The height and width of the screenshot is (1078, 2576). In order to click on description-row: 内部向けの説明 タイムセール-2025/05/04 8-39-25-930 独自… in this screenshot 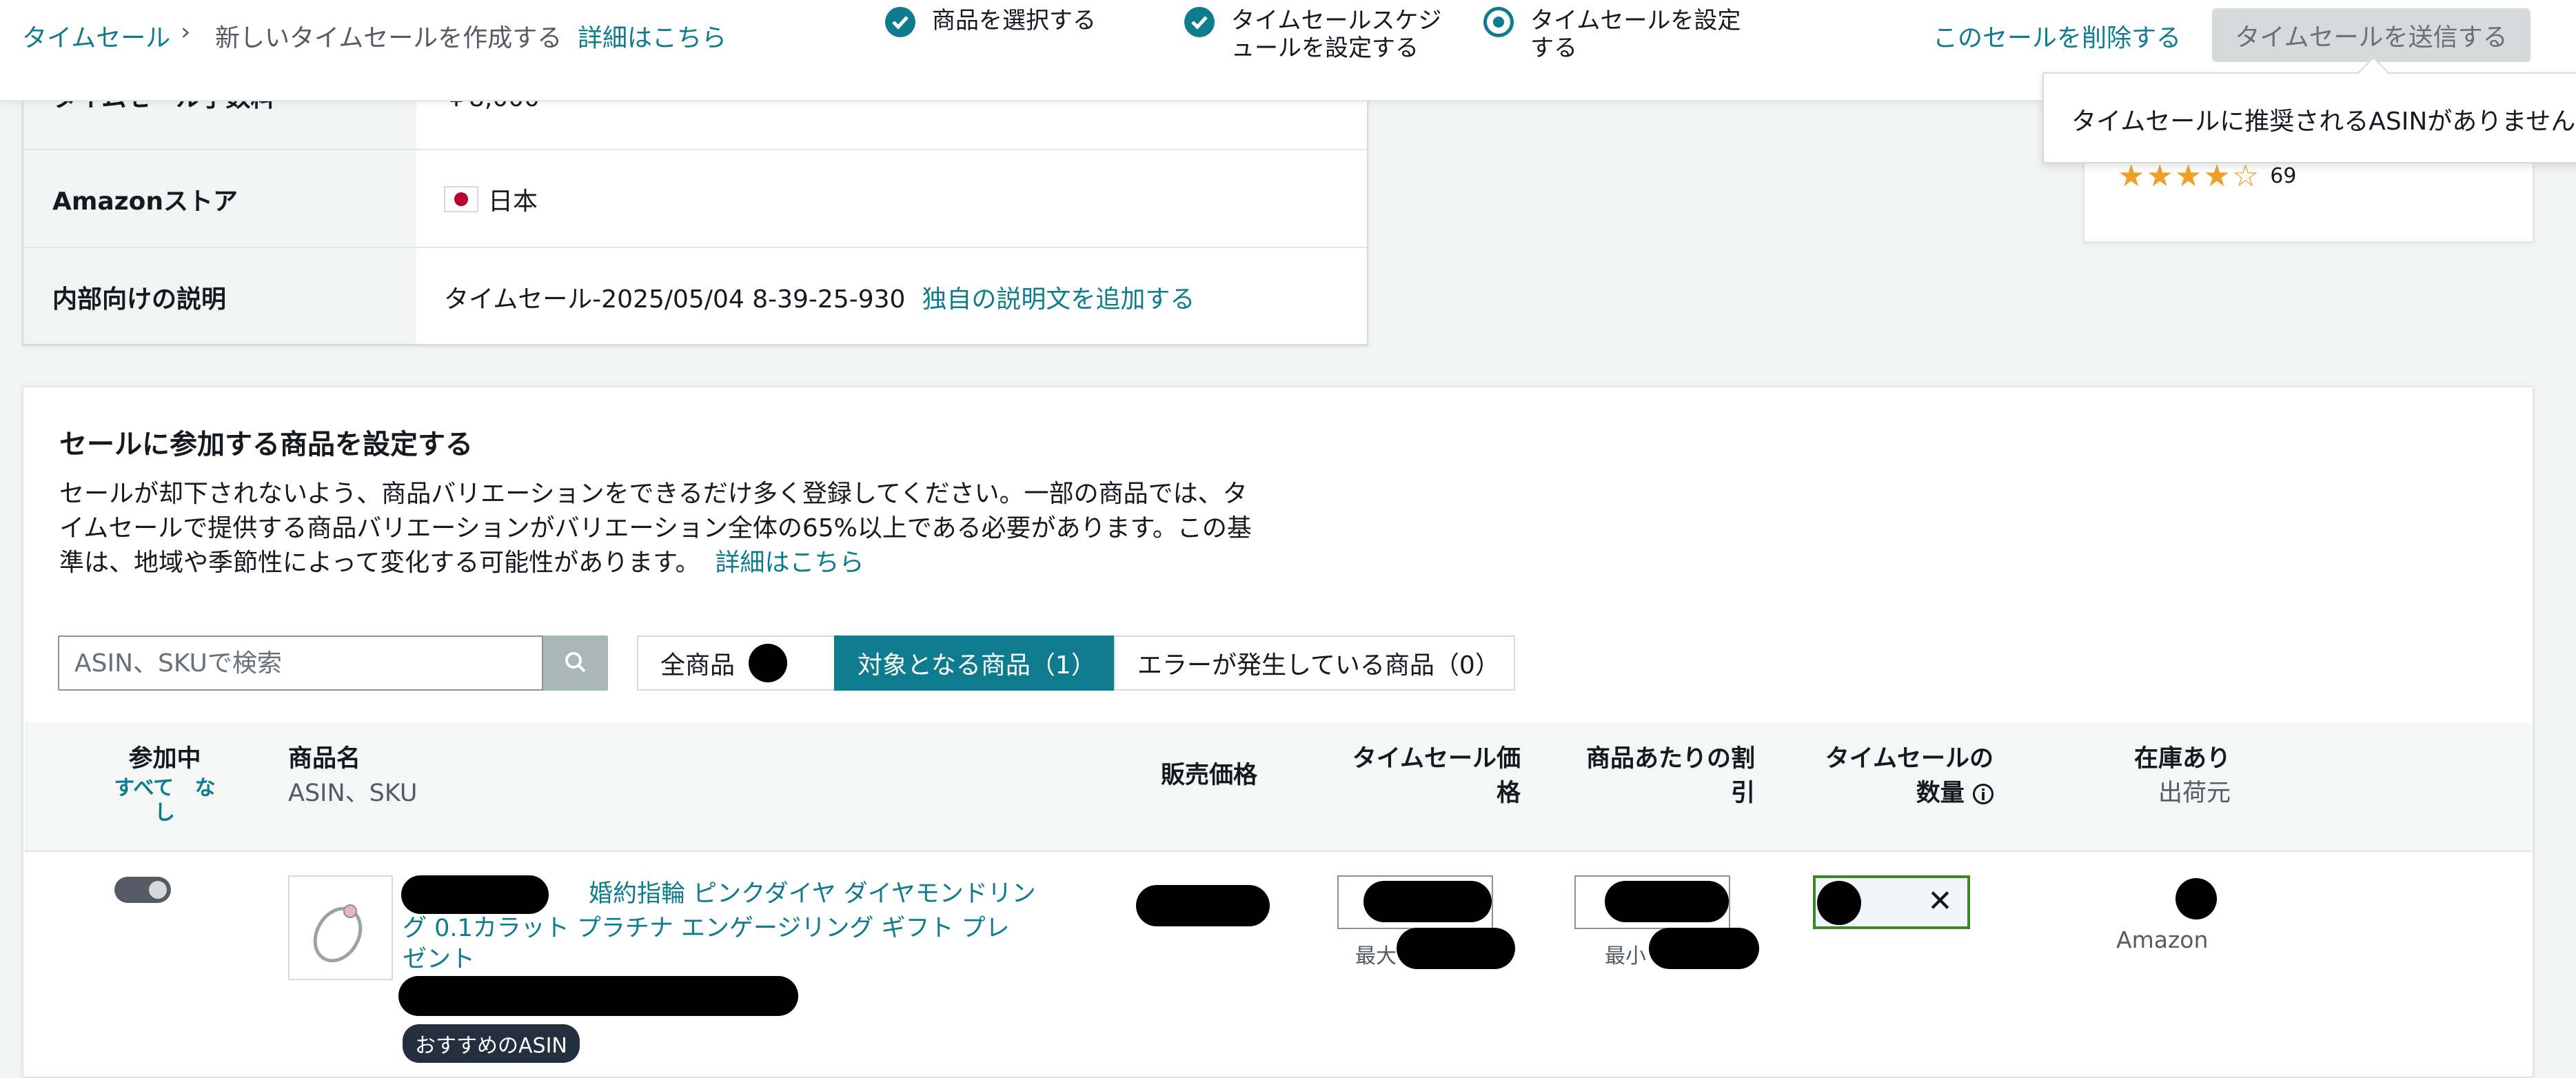, I will do `click(695, 295)`.